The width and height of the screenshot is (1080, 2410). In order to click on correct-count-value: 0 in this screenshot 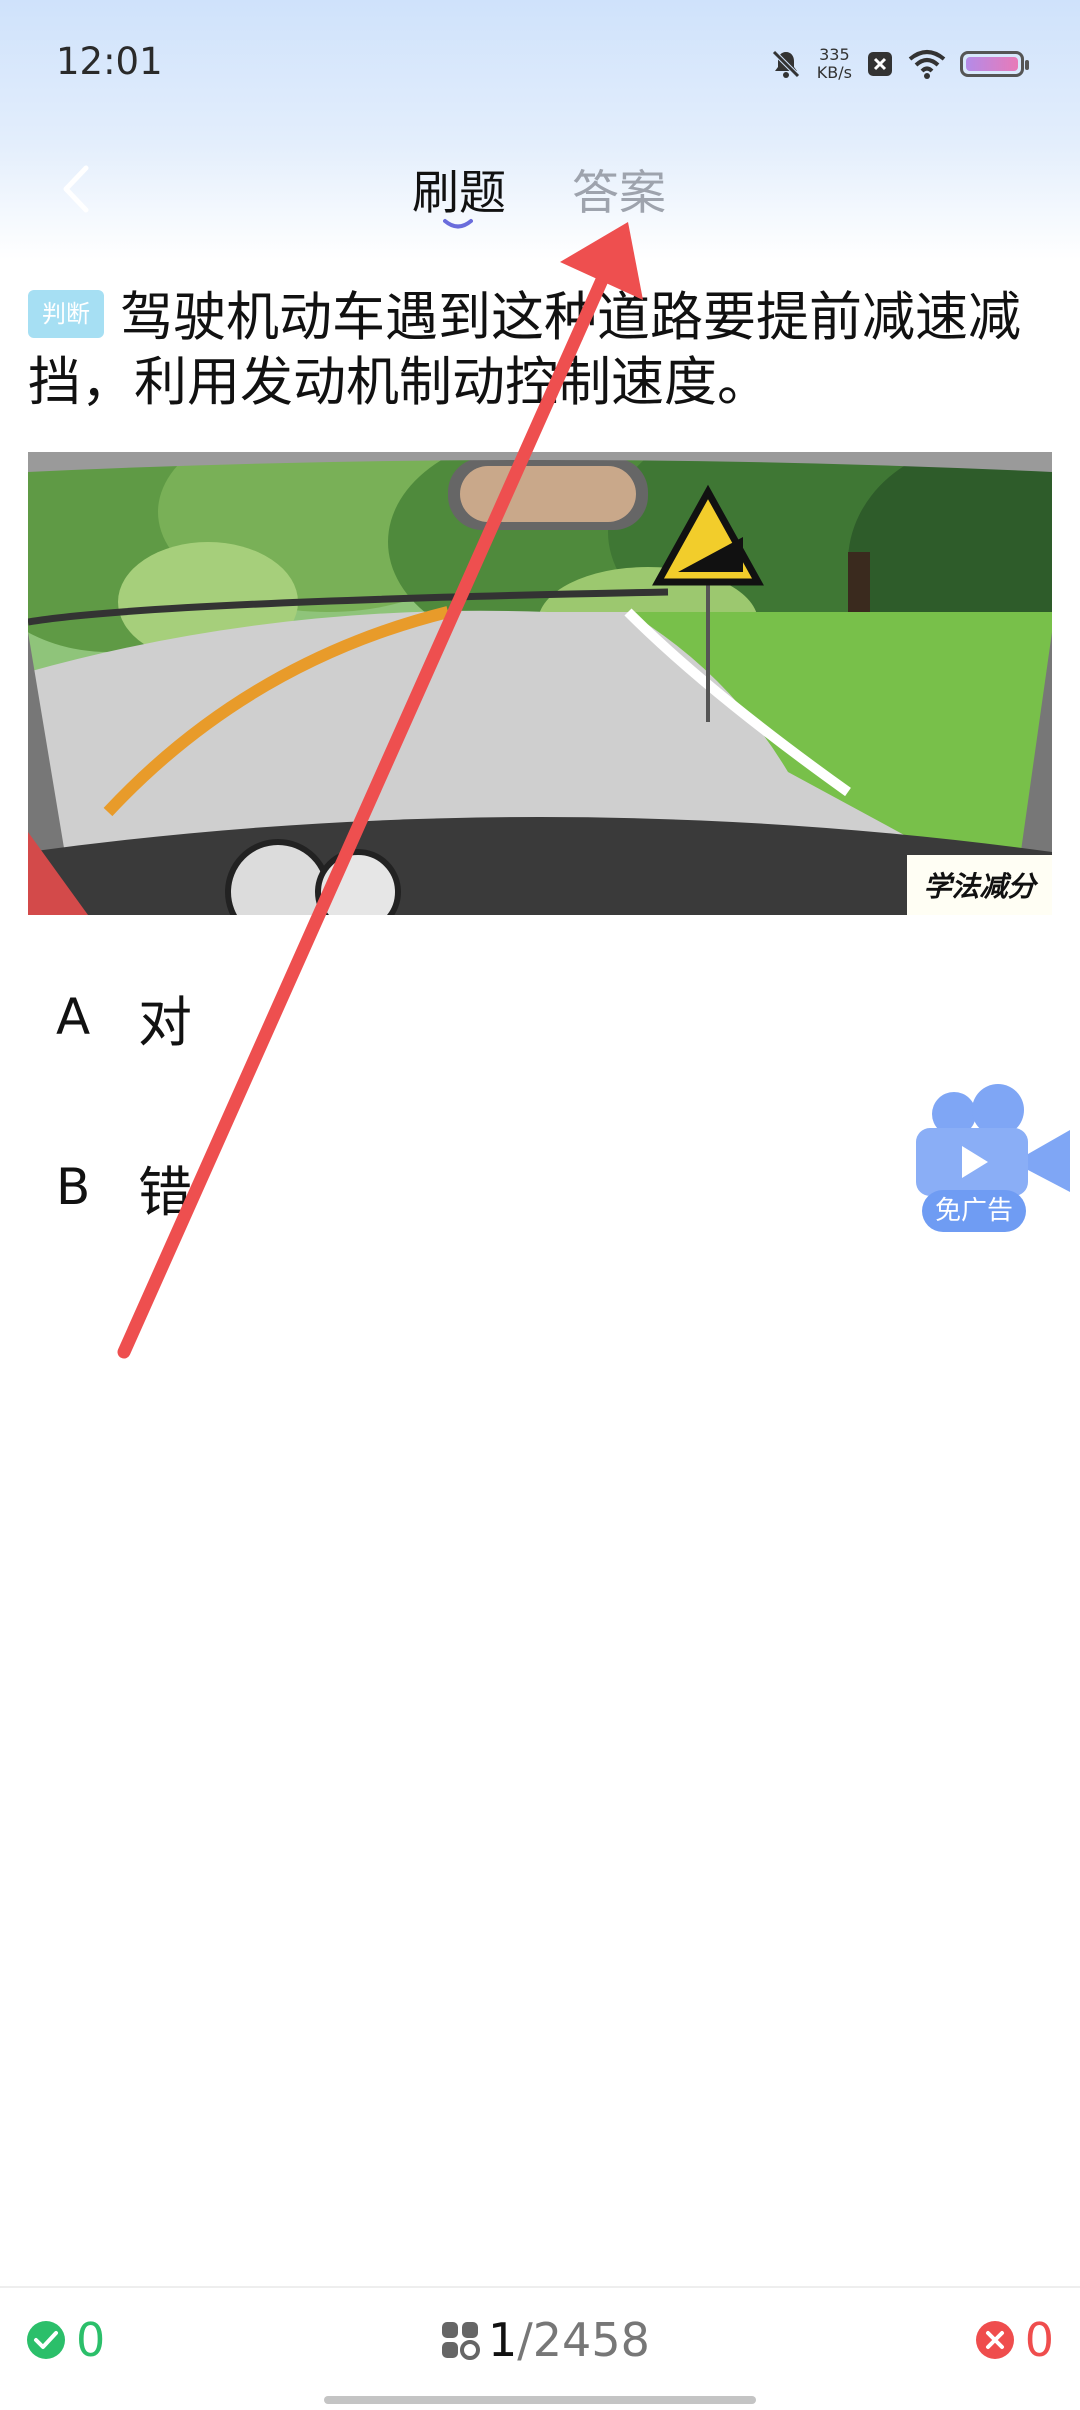, I will do `click(91, 2340)`.